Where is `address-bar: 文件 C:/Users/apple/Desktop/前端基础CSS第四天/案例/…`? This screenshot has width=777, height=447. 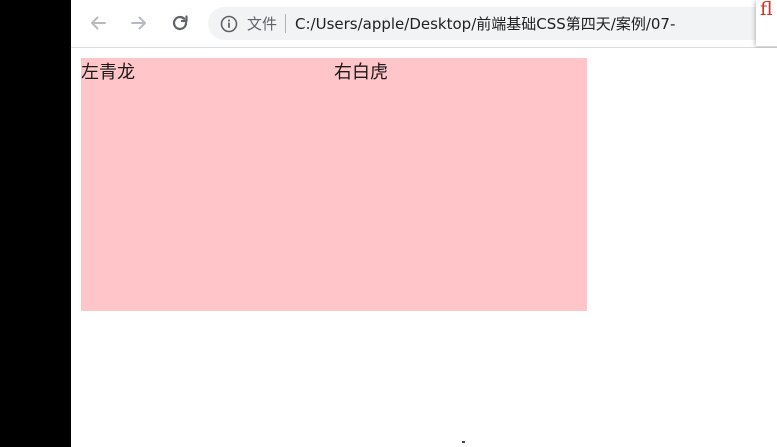
address-bar: 文件 C:/Users/apple/Desktop/前端基础CSS第四天/案例/… is located at coordinates (492, 23).